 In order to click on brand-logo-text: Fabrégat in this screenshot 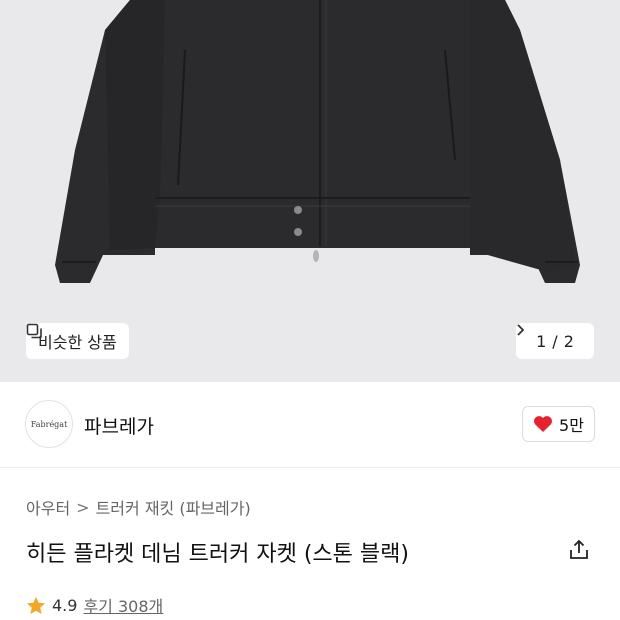, I will do `click(49, 424)`.